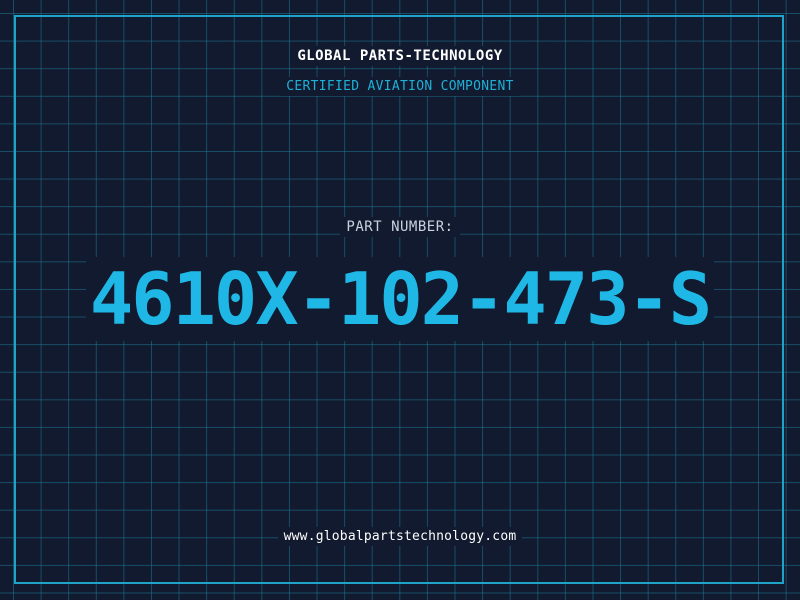 Image resolution: width=800 pixels, height=600 pixels. I want to click on part-number-label: PART NUMBER:, so click(400, 227).